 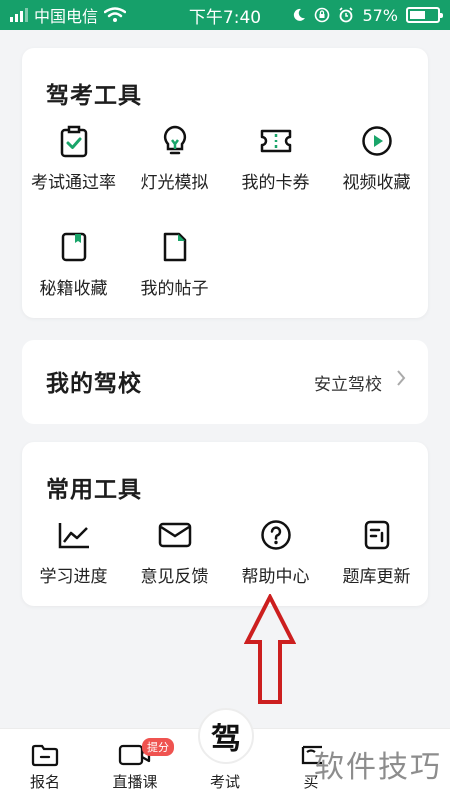 What do you see at coordinates (73, 183) in the screenshot?
I see `tool-label: 考试通过率` at bounding box center [73, 183].